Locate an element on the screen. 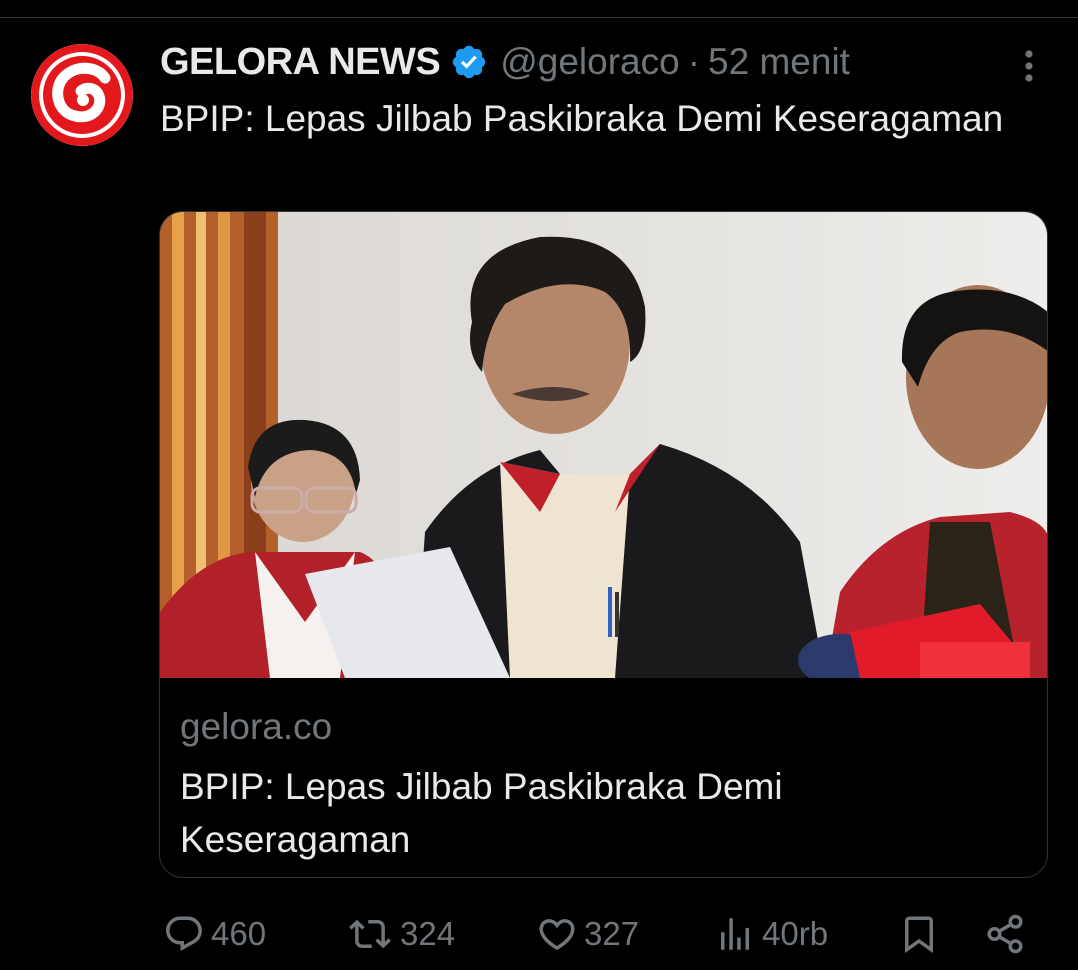  repost-button: 324 is located at coordinates (400, 934).